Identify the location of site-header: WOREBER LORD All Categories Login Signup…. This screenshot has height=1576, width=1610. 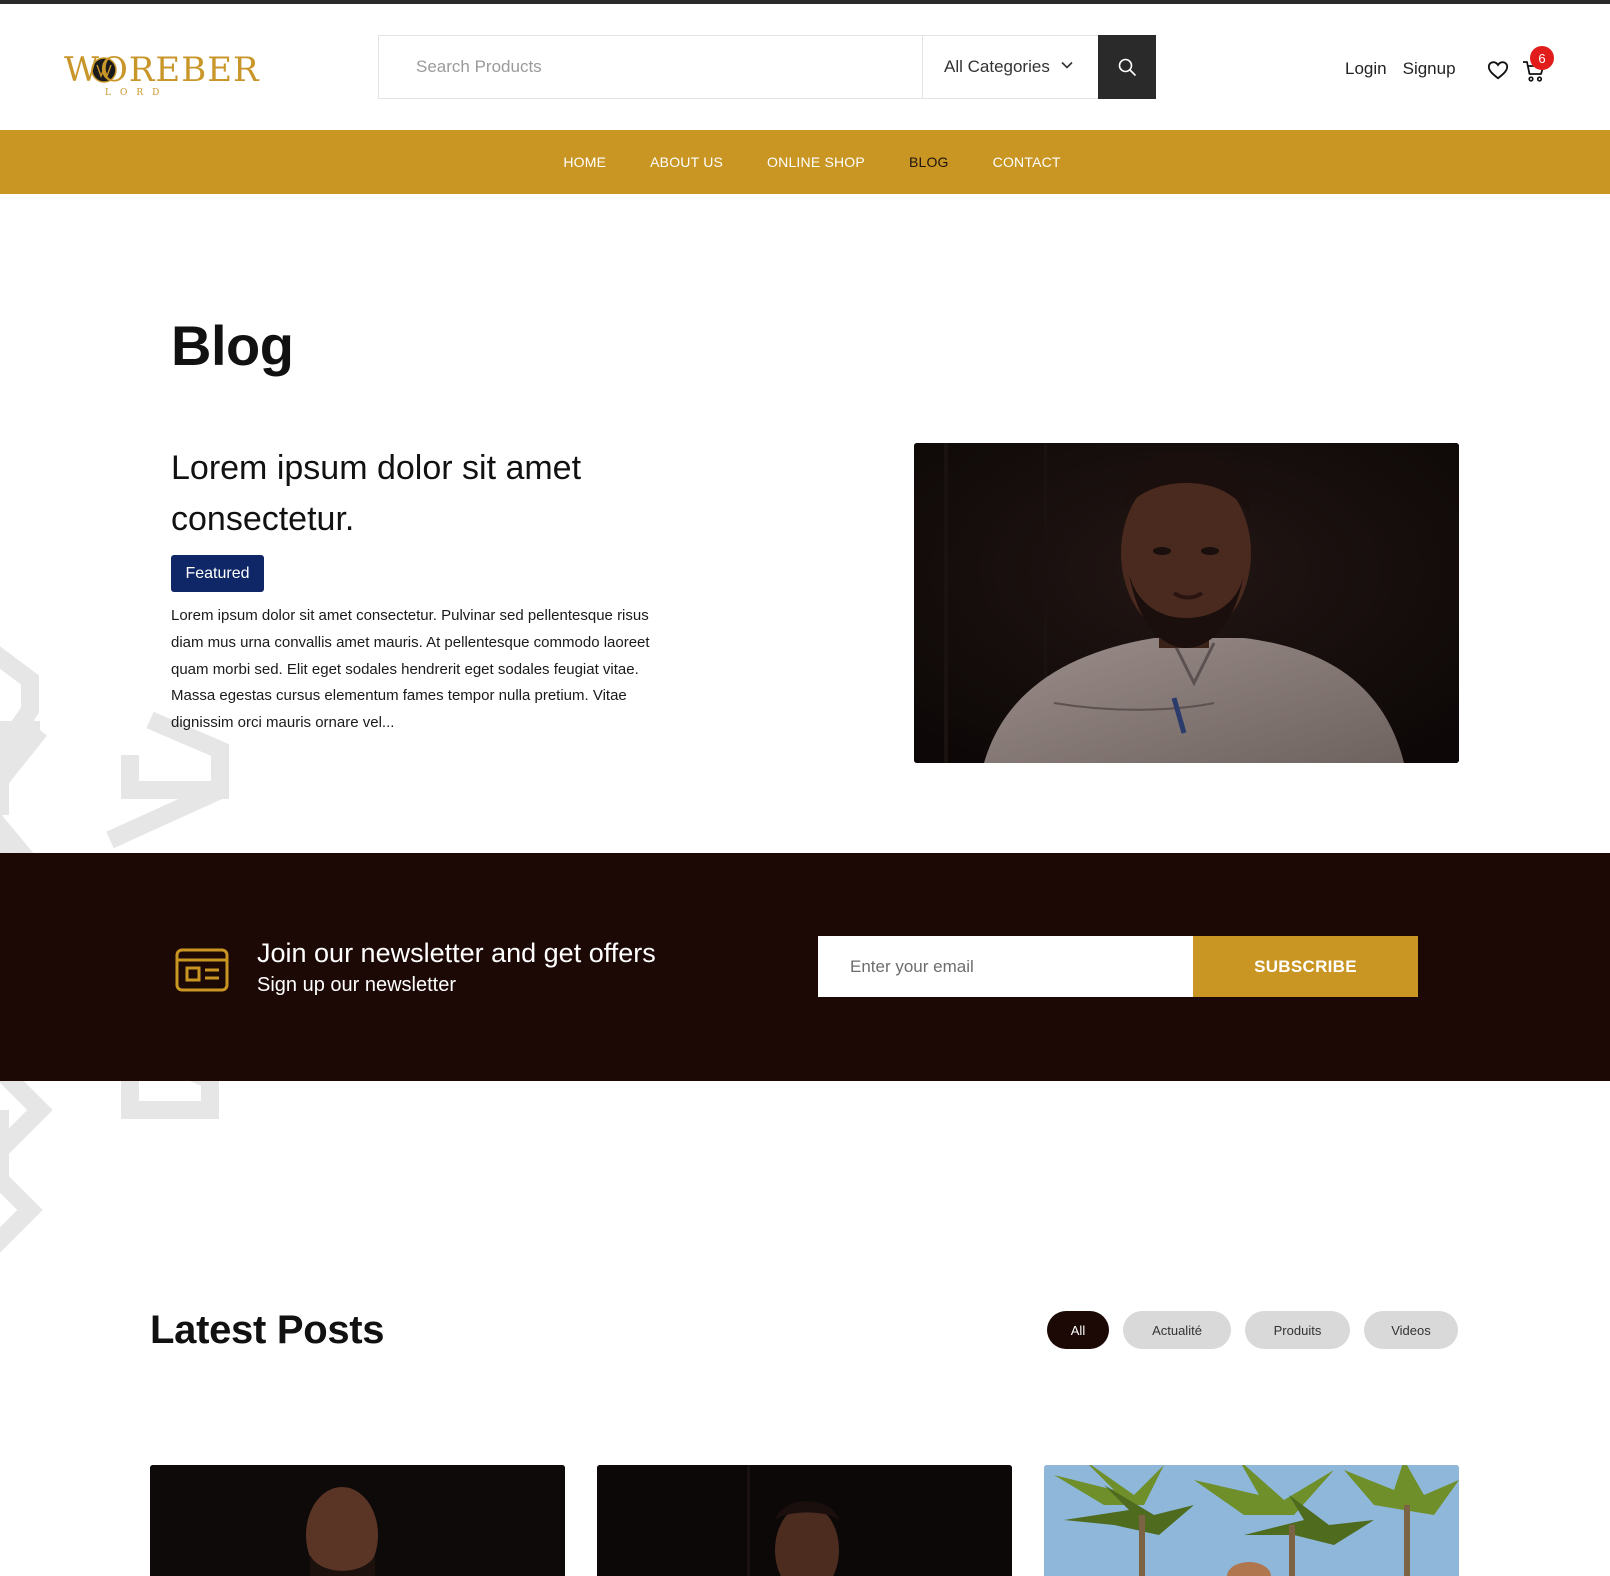
(805, 67).